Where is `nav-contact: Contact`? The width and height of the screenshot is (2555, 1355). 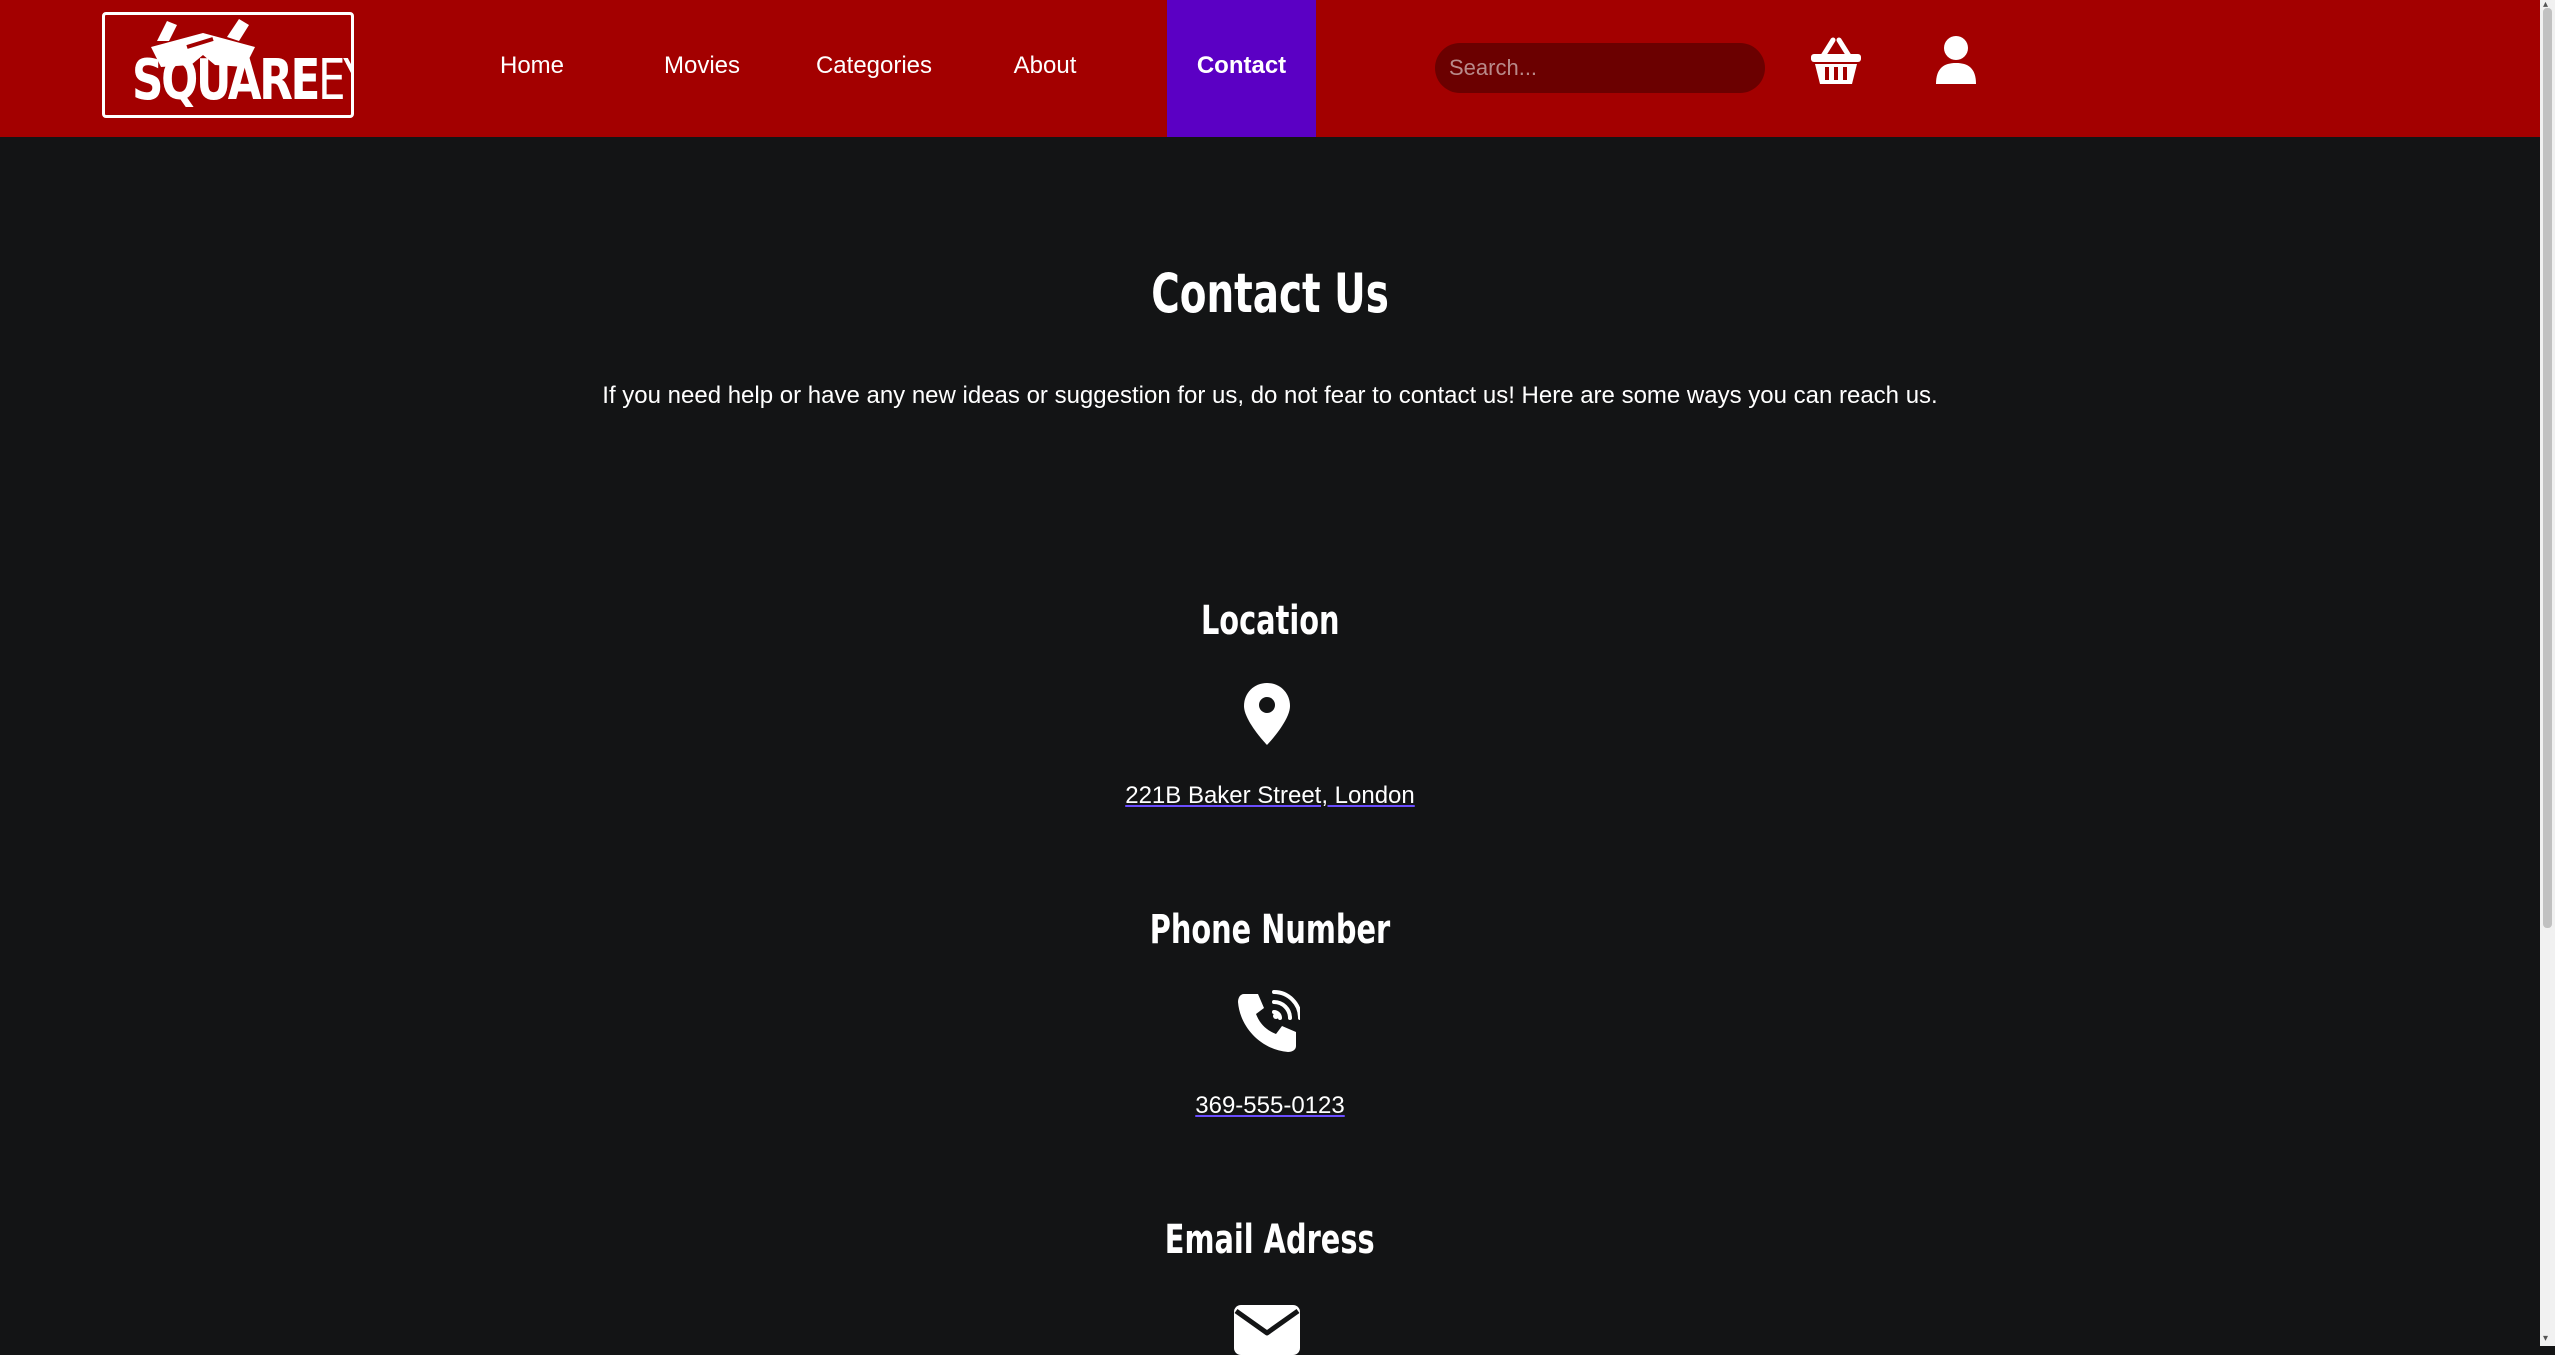 nav-contact: Contact is located at coordinates (1241, 68).